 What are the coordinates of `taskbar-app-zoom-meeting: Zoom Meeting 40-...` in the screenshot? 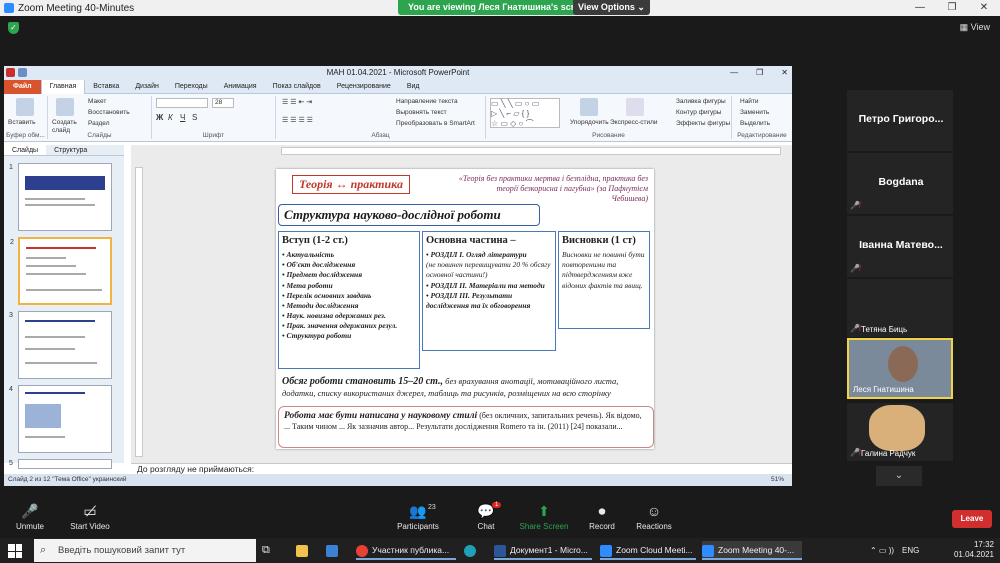 It's located at (752, 550).